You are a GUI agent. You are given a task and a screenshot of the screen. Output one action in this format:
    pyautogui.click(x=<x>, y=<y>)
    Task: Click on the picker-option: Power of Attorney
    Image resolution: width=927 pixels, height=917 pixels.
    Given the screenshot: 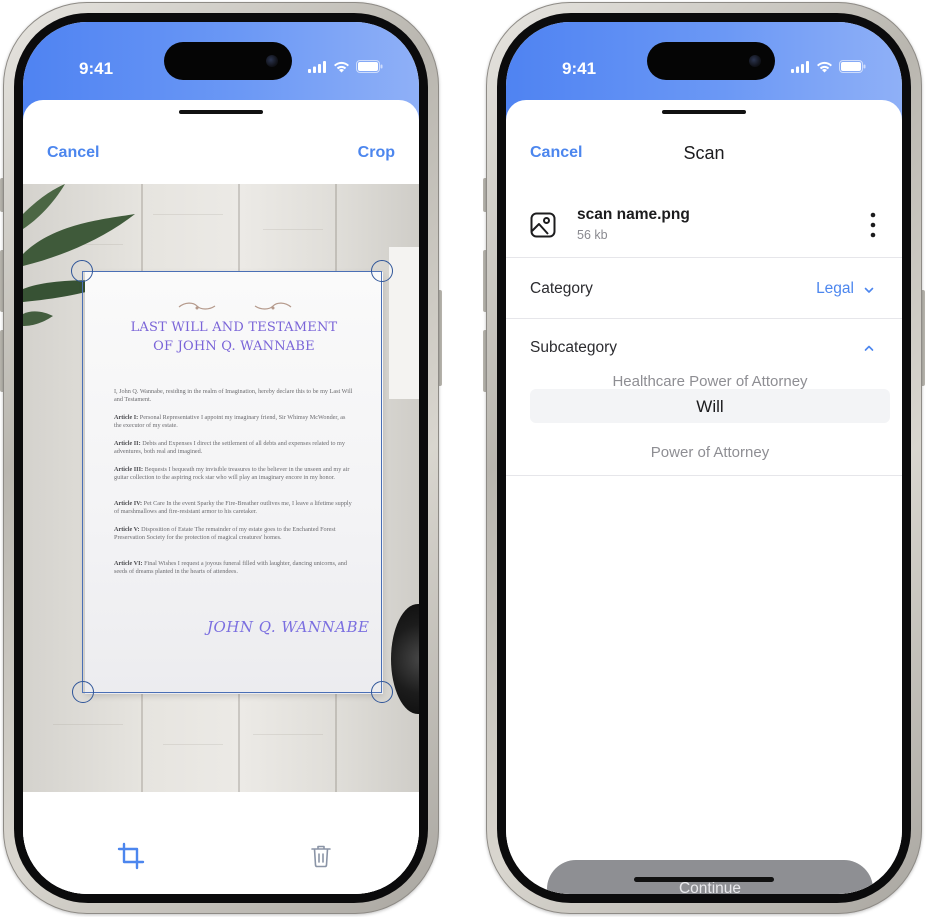 What is the action you would take?
    pyautogui.click(x=710, y=452)
    